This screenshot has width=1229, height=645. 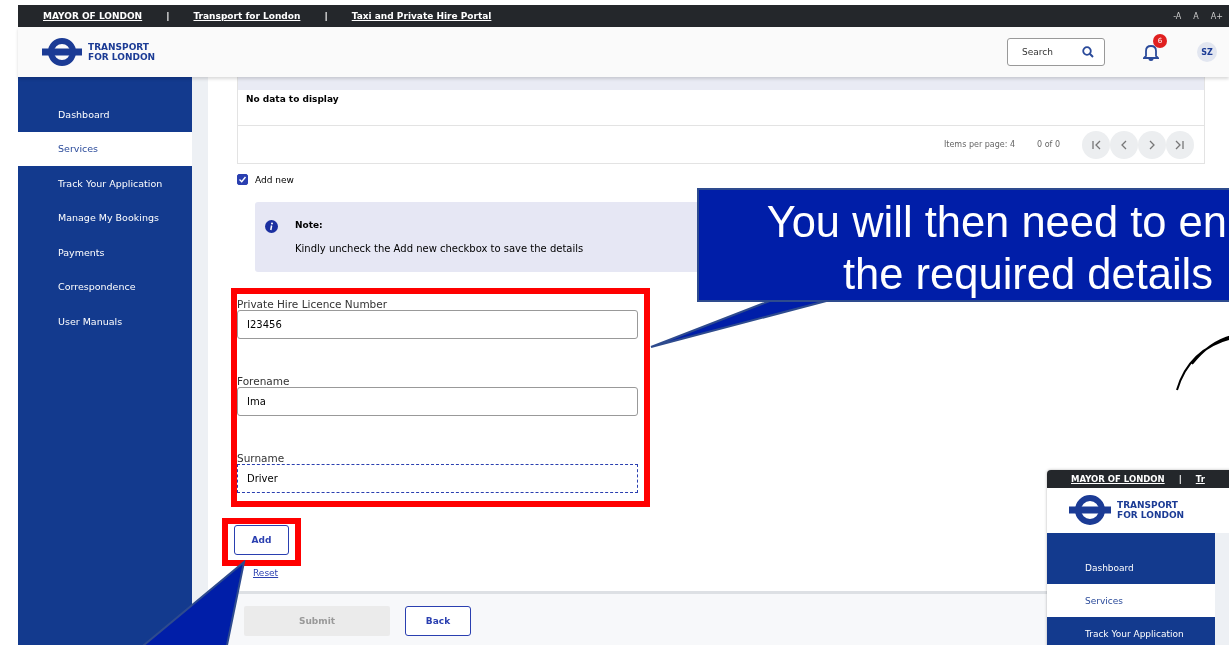 I want to click on footer-button: Back, so click(x=438, y=621).